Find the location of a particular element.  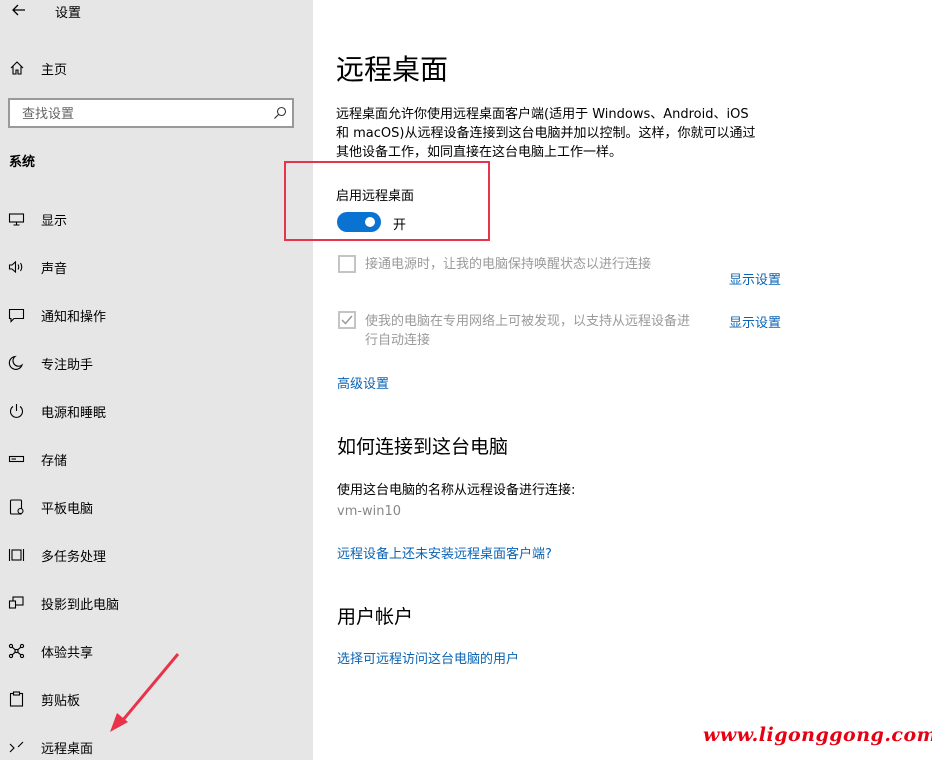

sidebar-item-display: 显示 is located at coordinates (156, 219).